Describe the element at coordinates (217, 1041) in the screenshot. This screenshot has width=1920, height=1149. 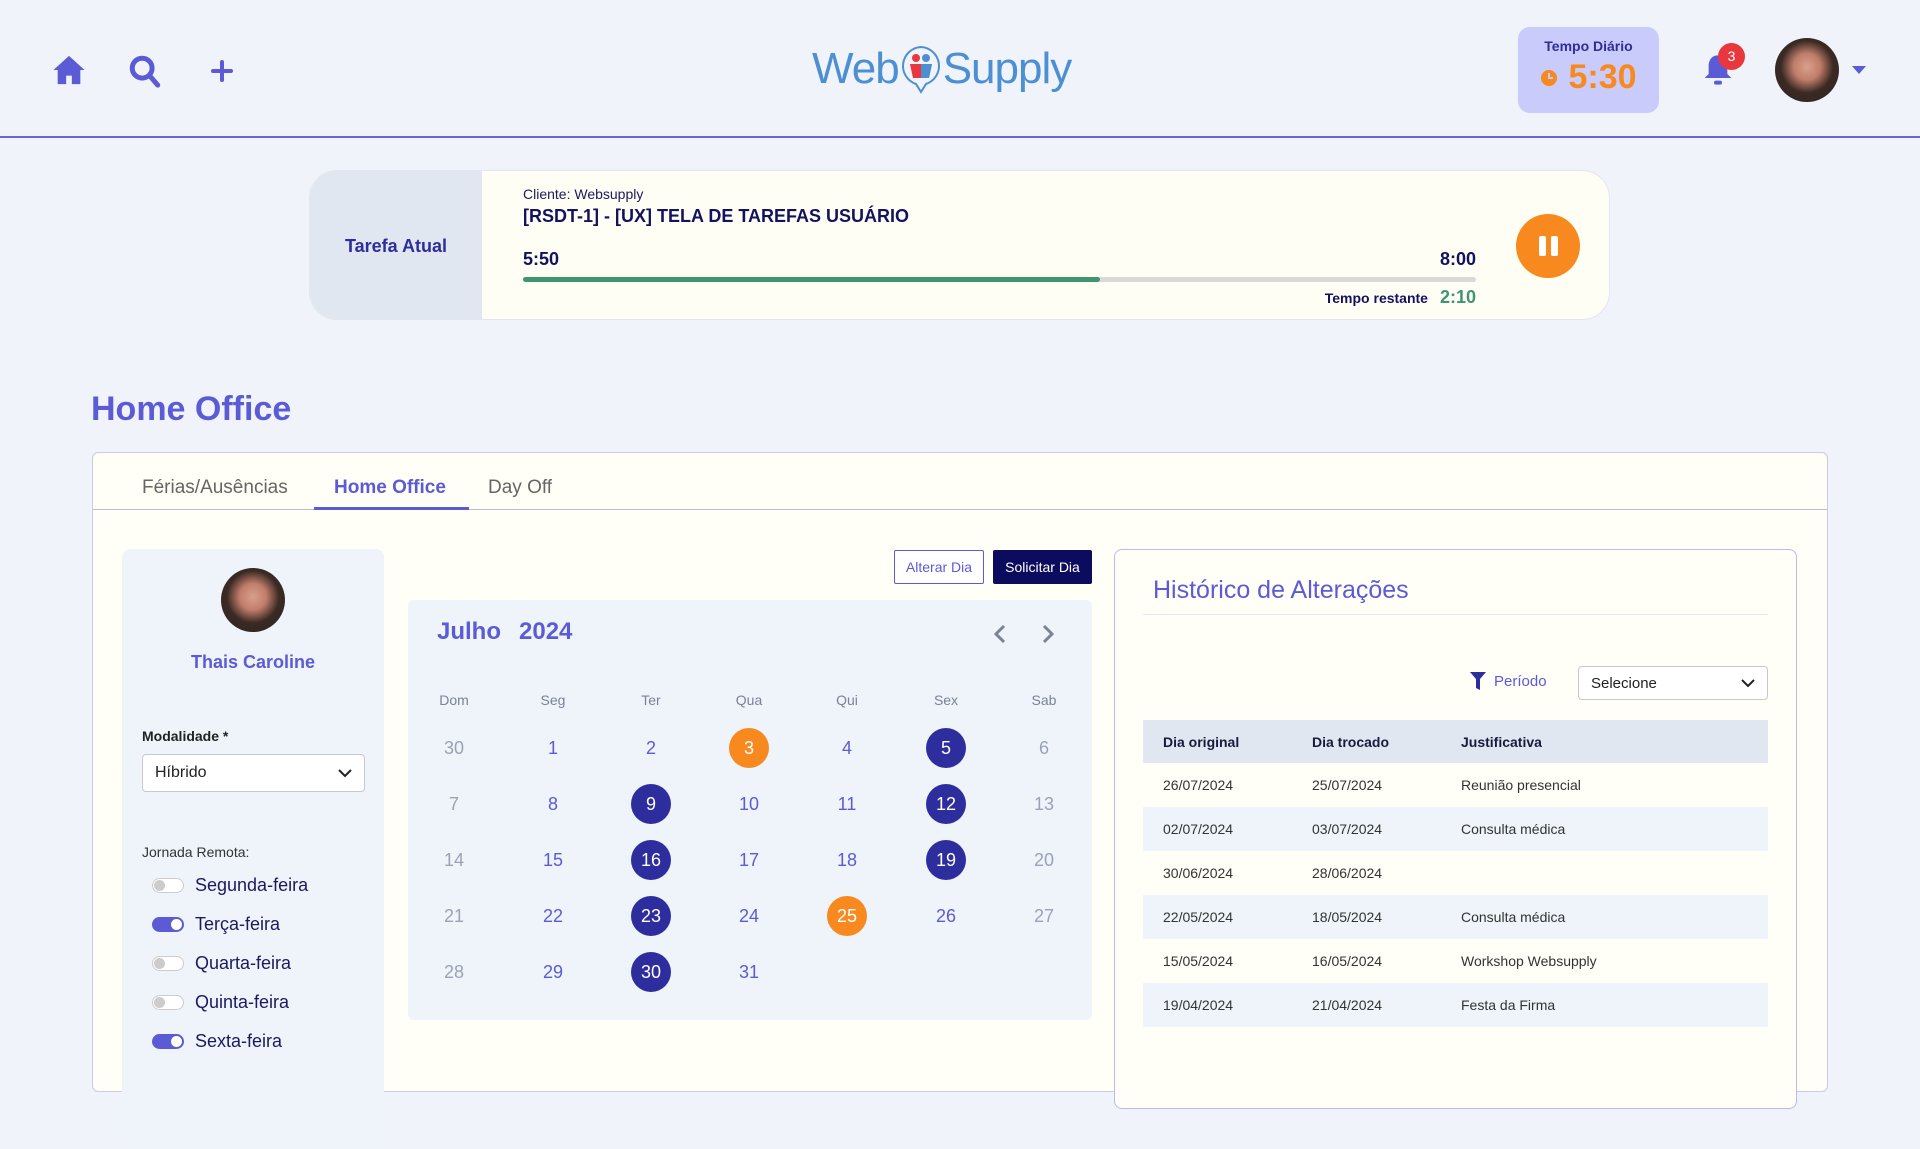
I see `remote-day-toggle: Sexta-feira` at that location.